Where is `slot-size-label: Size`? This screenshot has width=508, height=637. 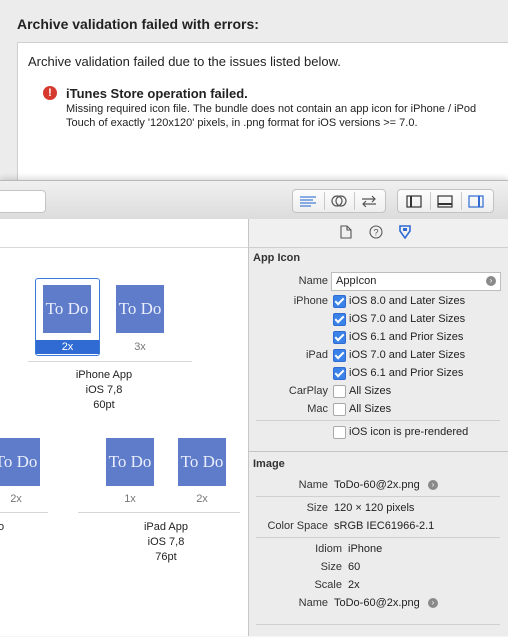 slot-size-label: Size is located at coordinates (331, 567).